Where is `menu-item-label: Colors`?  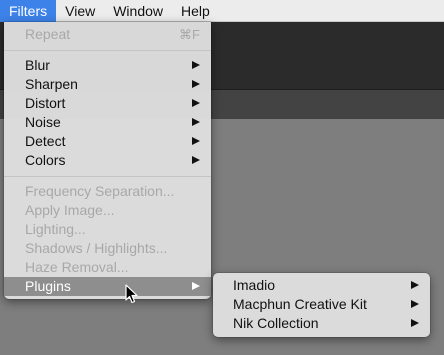
menu-item-label: Colors is located at coordinates (45, 160).